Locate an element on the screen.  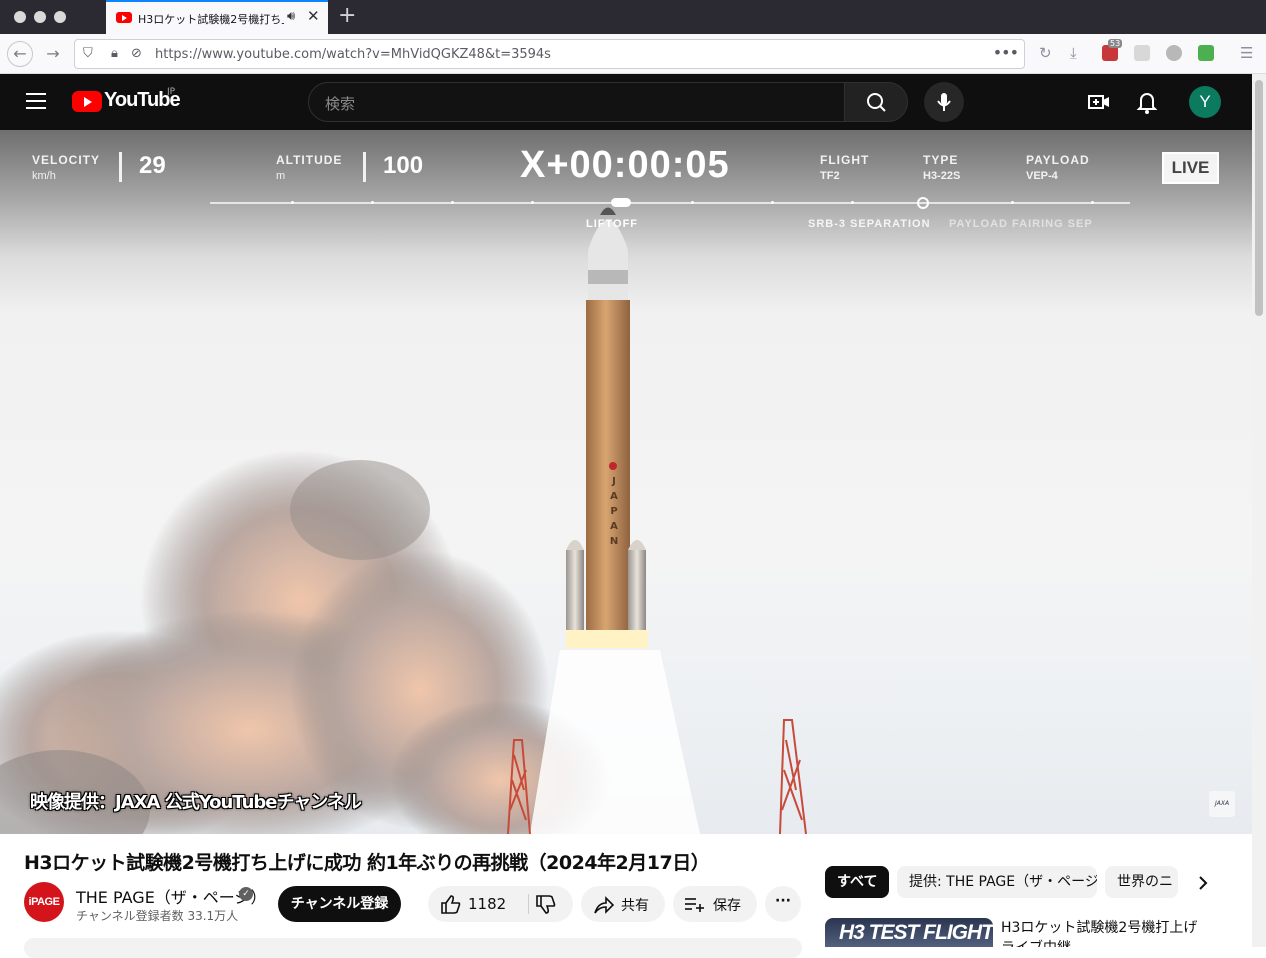
search-input: 検索 is located at coordinates (576, 102).